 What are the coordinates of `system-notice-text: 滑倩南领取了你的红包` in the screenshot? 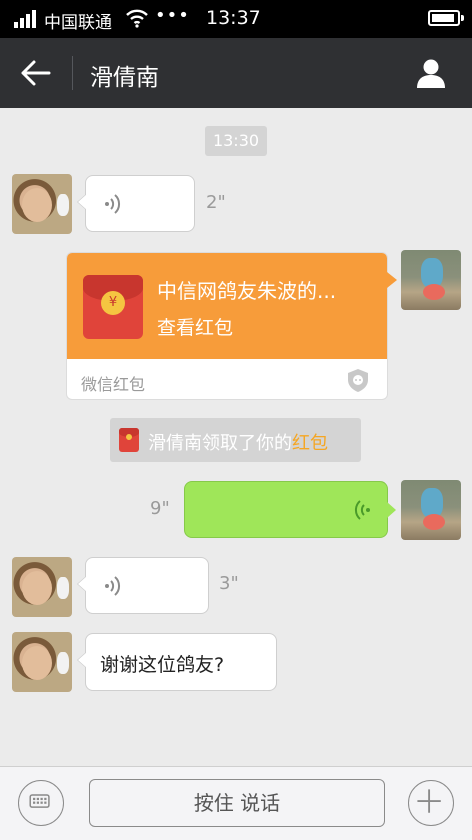 It's located at (238, 442).